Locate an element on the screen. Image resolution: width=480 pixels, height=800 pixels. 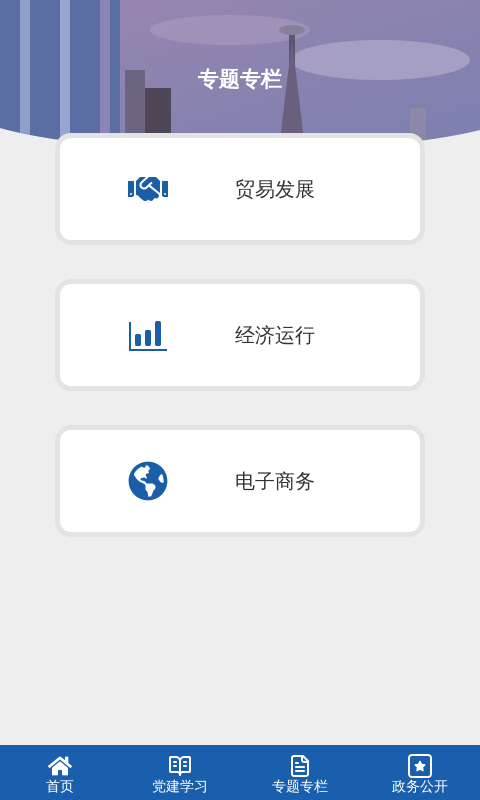
tab-item: 专题专栏 is located at coordinates (300, 772).